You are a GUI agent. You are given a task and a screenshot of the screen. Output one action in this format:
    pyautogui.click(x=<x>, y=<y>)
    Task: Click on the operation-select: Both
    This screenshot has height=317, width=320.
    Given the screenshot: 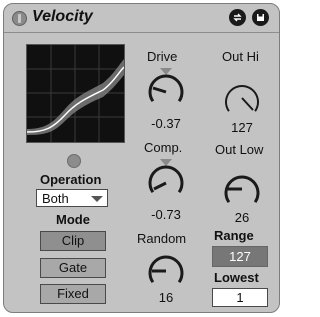 What is the action you would take?
    pyautogui.click(x=72, y=198)
    